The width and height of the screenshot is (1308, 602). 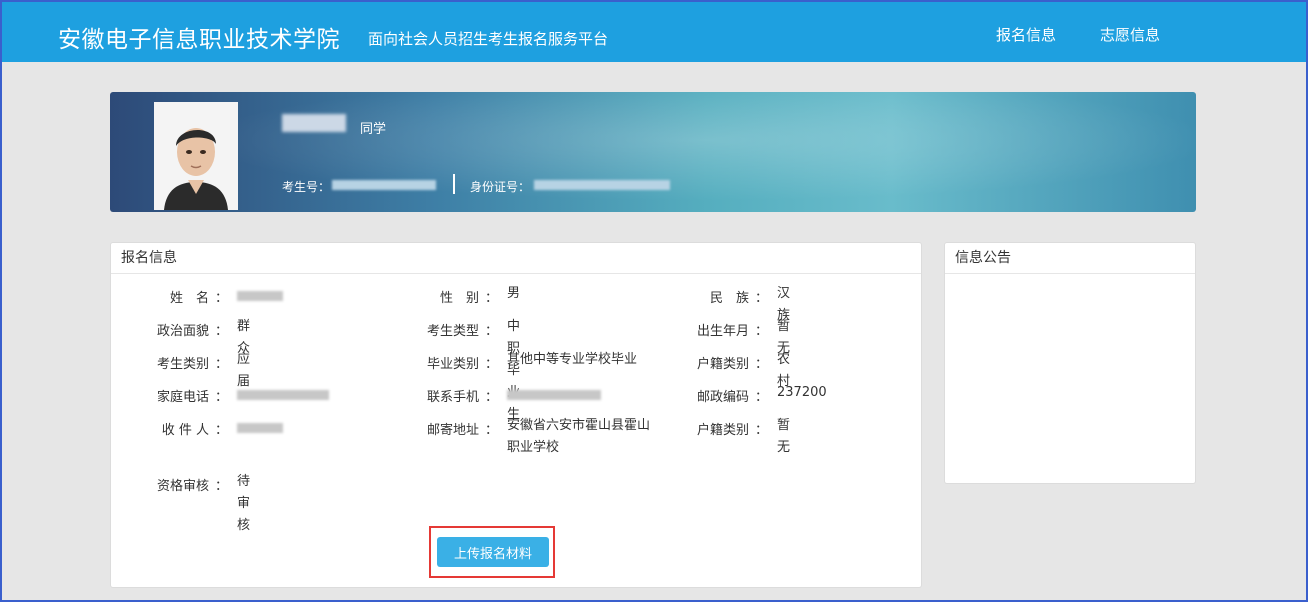 What do you see at coordinates (314, 123) in the screenshot?
I see `student-name-blurred` at bounding box center [314, 123].